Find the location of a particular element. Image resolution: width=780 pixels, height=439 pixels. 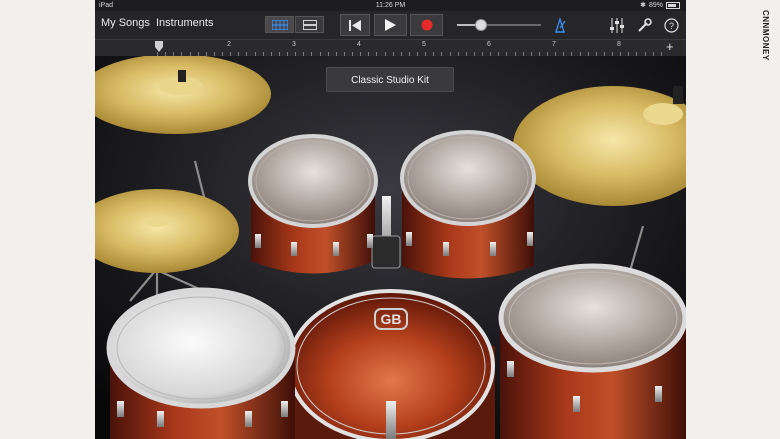

settings-icon is located at coordinates (644, 24).